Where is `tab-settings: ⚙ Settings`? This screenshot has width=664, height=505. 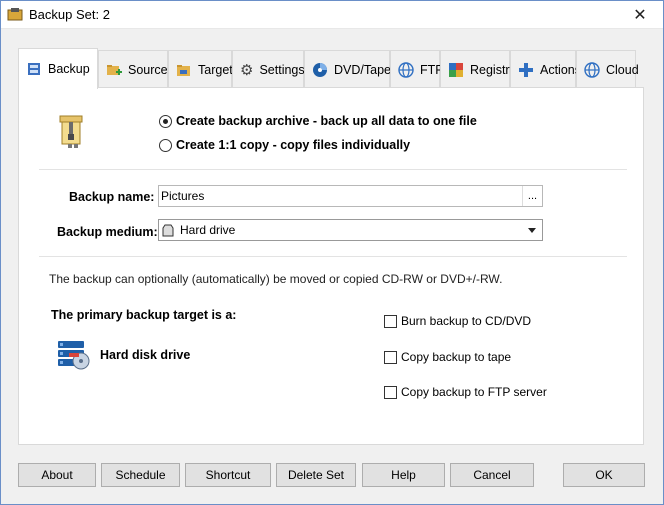
tab-settings: ⚙ Settings is located at coordinates (268, 69).